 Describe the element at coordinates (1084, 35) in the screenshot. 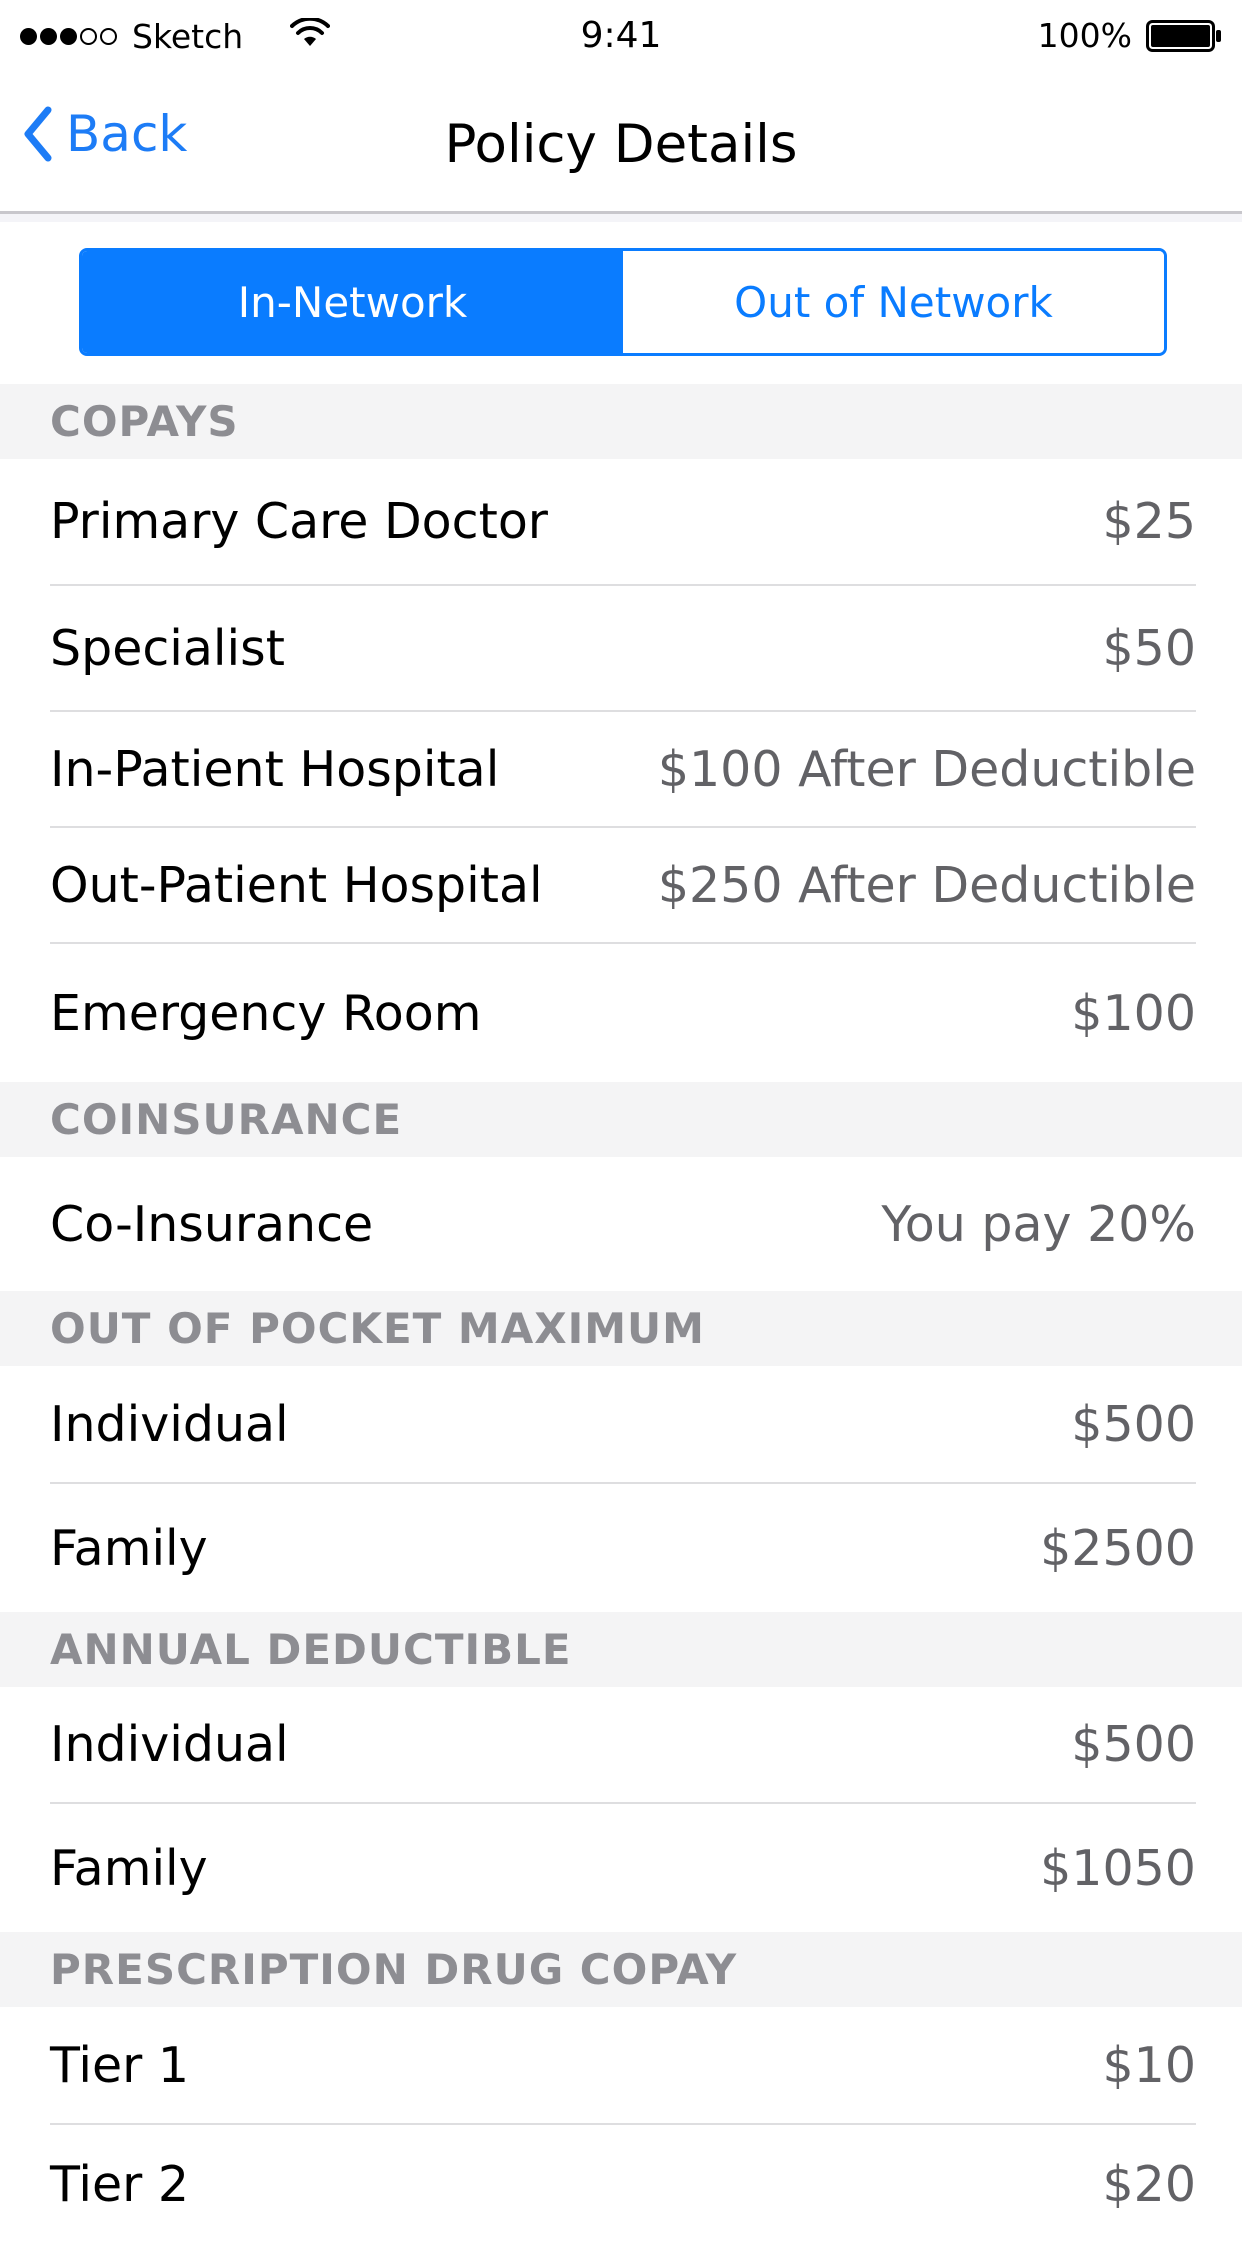

I see `battery-percentage: 100%` at that location.